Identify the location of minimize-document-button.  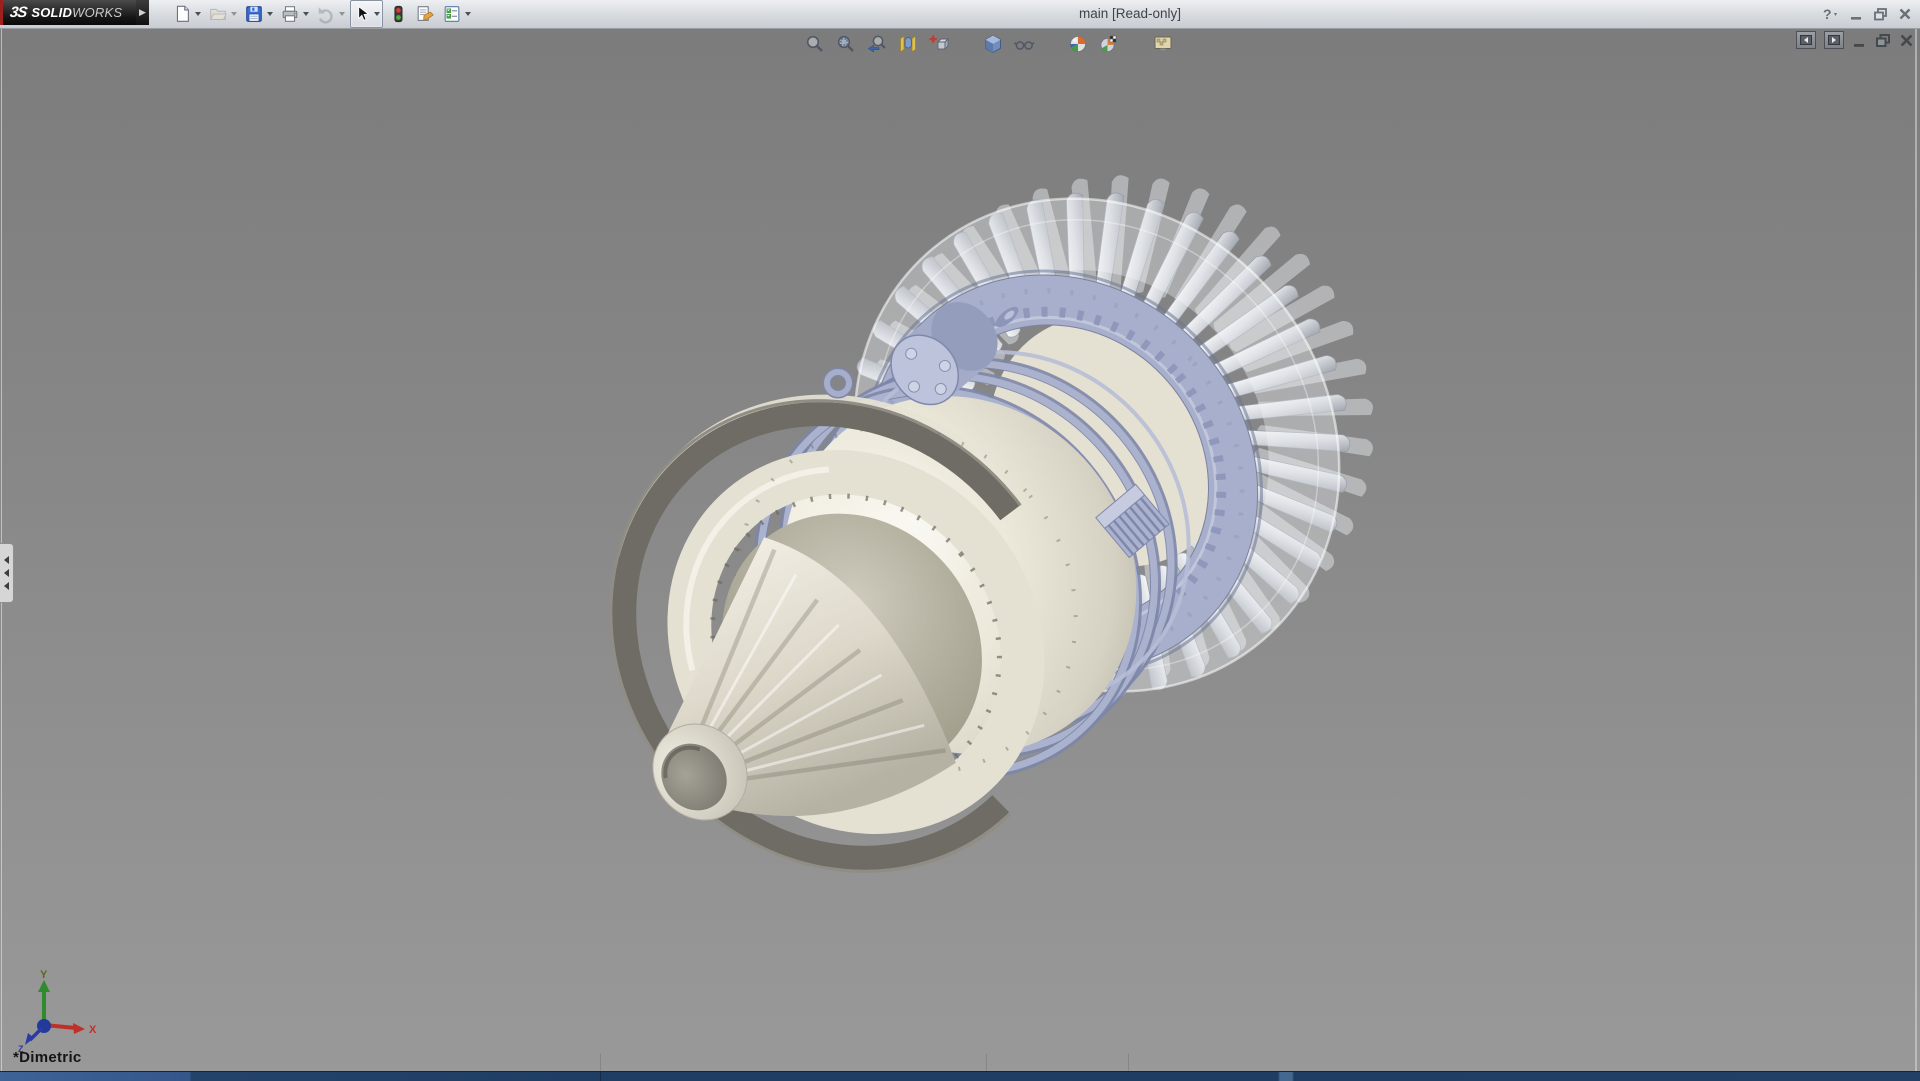
(1859, 40).